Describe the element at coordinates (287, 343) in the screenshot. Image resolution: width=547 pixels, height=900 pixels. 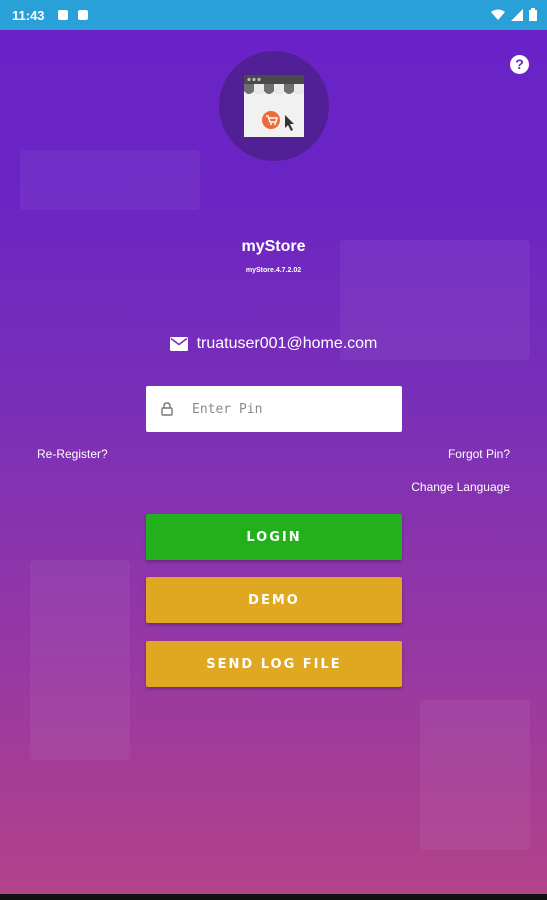
I see `user-email: truatuser001@home.com` at that location.